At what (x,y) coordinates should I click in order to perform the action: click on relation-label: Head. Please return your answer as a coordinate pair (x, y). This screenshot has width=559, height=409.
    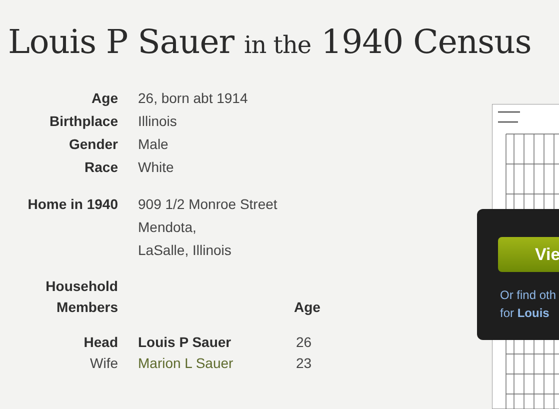
    Looking at the image, I should click on (100, 342).